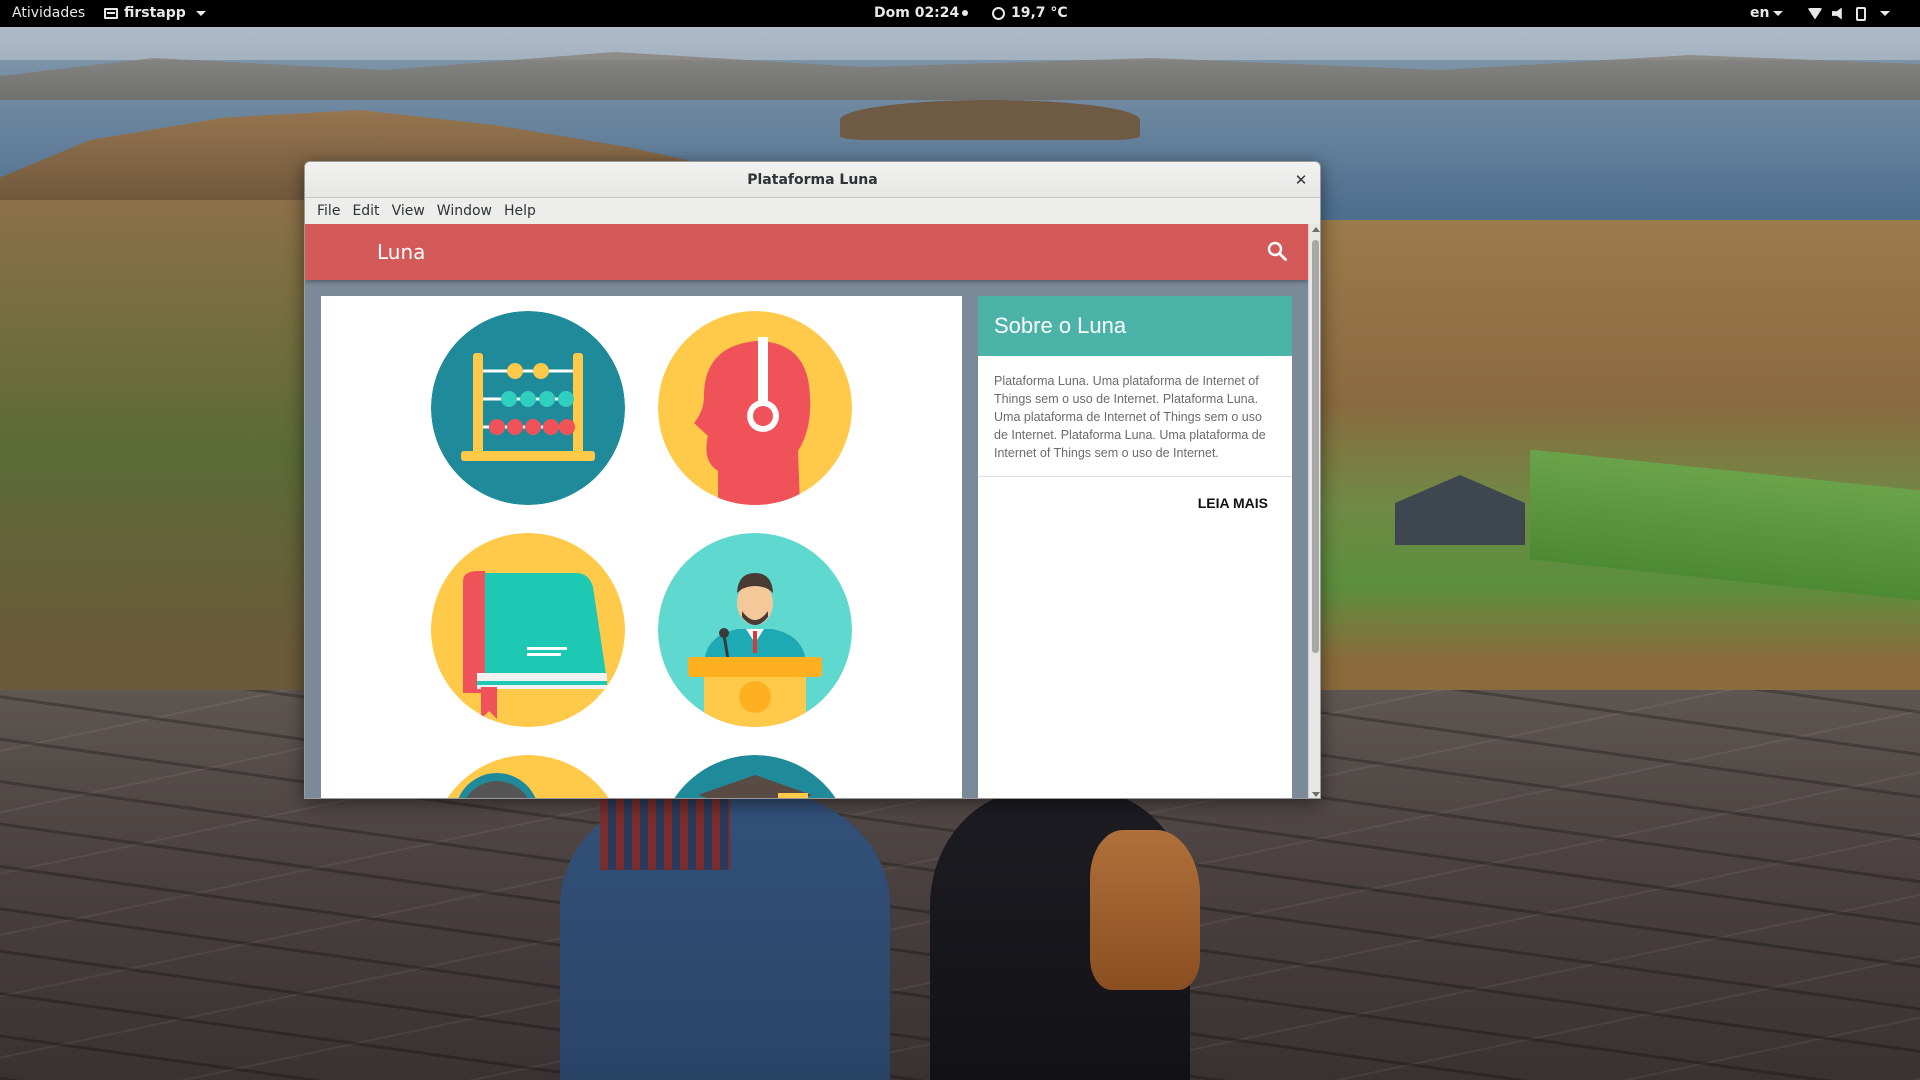 Image resolution: width=1920 pixels, height=1080 pixels. I want to click on menu-bar: File Edit View Window Help, so click(812, 211).